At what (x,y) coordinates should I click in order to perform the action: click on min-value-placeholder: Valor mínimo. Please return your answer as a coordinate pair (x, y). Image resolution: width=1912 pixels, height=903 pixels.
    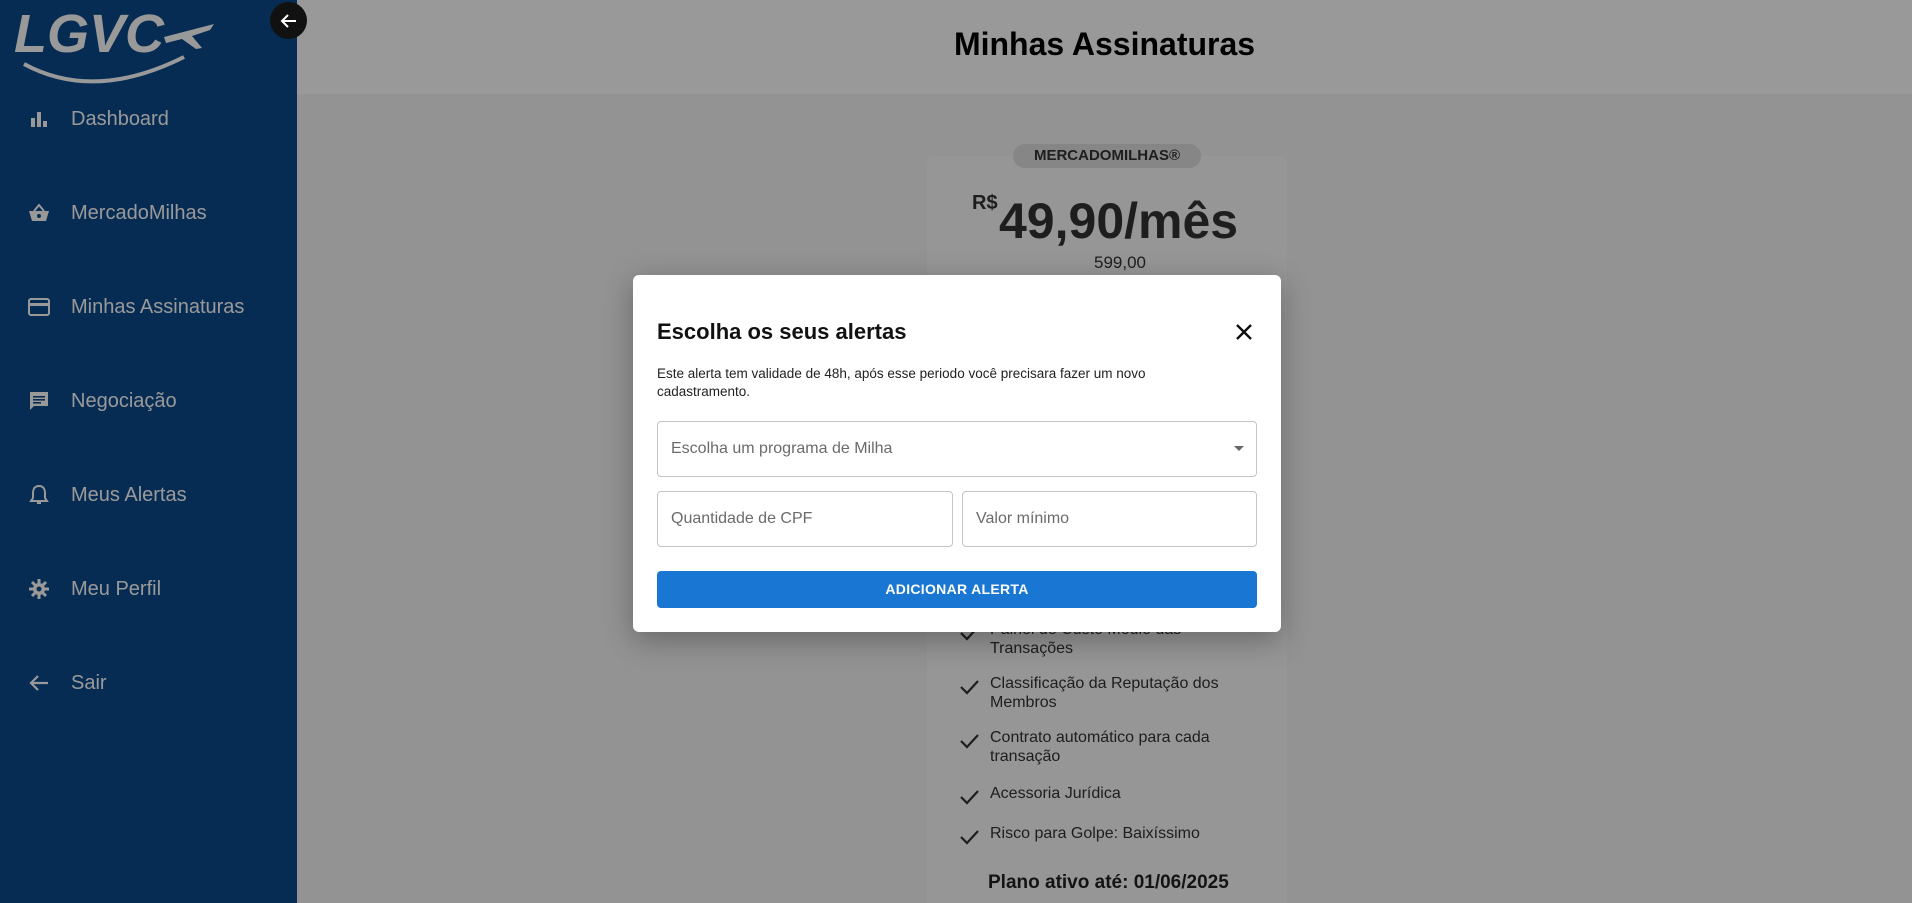
    Looking at the image, I should click on (1023, 518).